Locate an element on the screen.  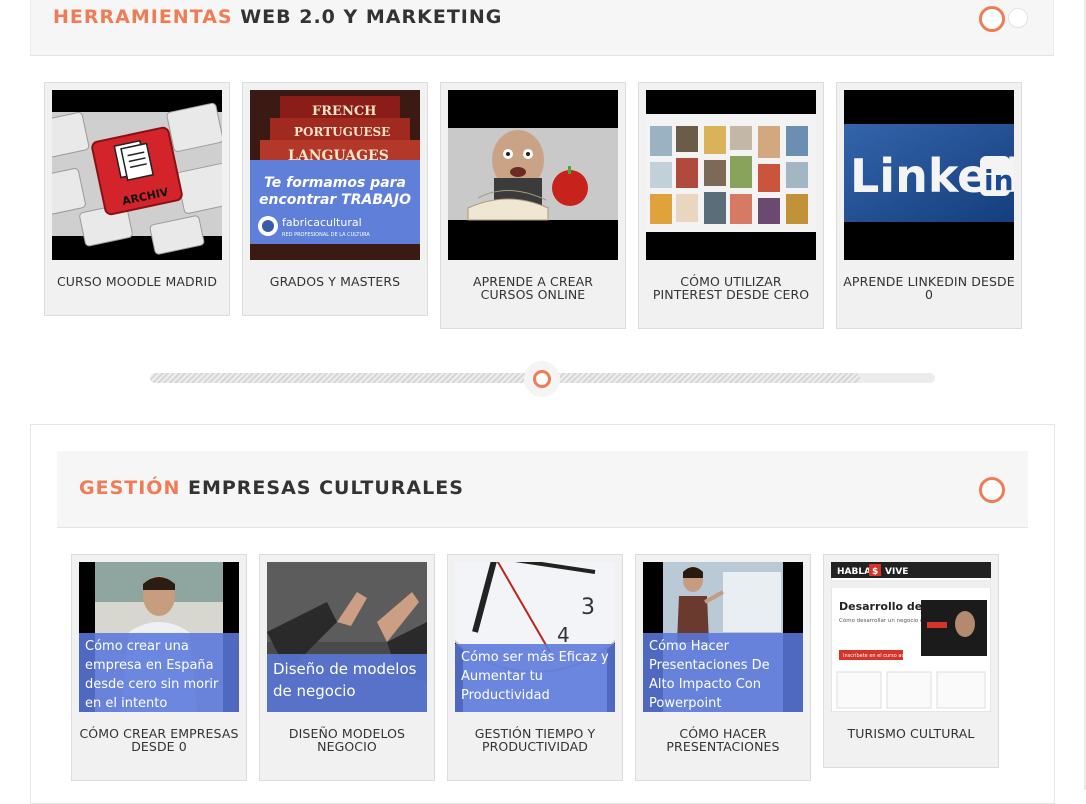
linkedin-image: Linked in is located at coordinates (929, 173).